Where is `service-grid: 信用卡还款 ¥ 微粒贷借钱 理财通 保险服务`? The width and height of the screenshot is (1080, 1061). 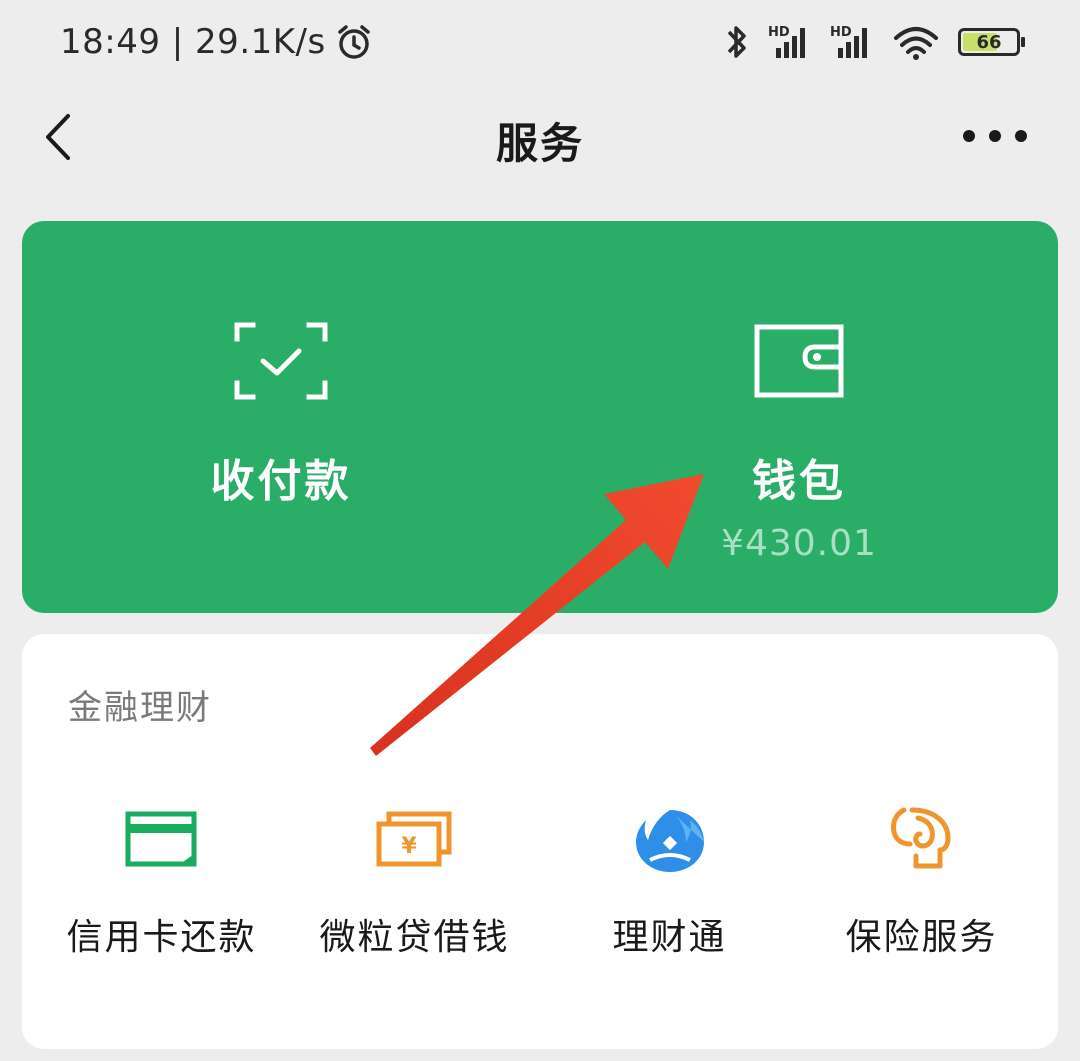 service-grid: 信用卡还款 ¥ 微粒贷借钱 理财通 保险服务 is located at coordinates (540, 884).